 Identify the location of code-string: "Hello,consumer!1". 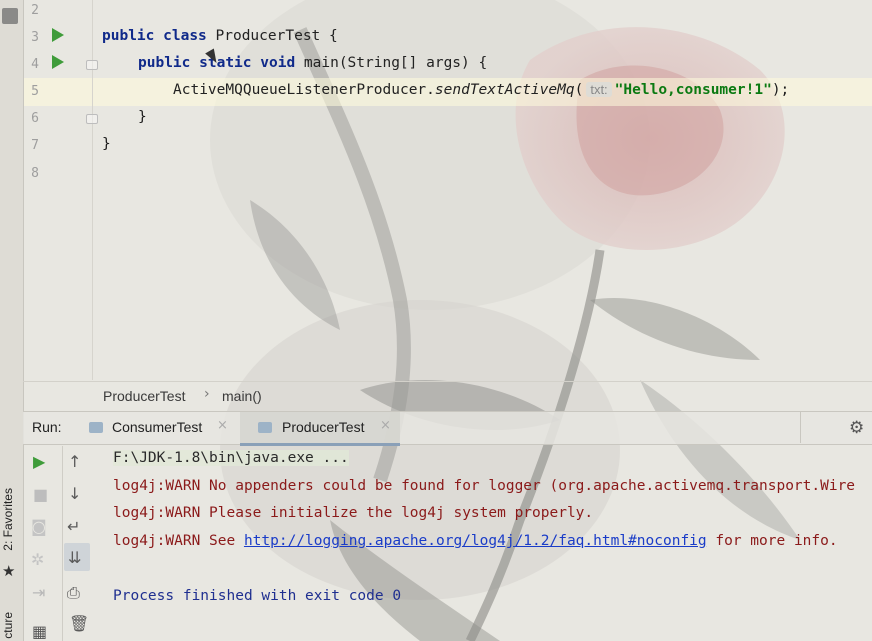
(693, 90).